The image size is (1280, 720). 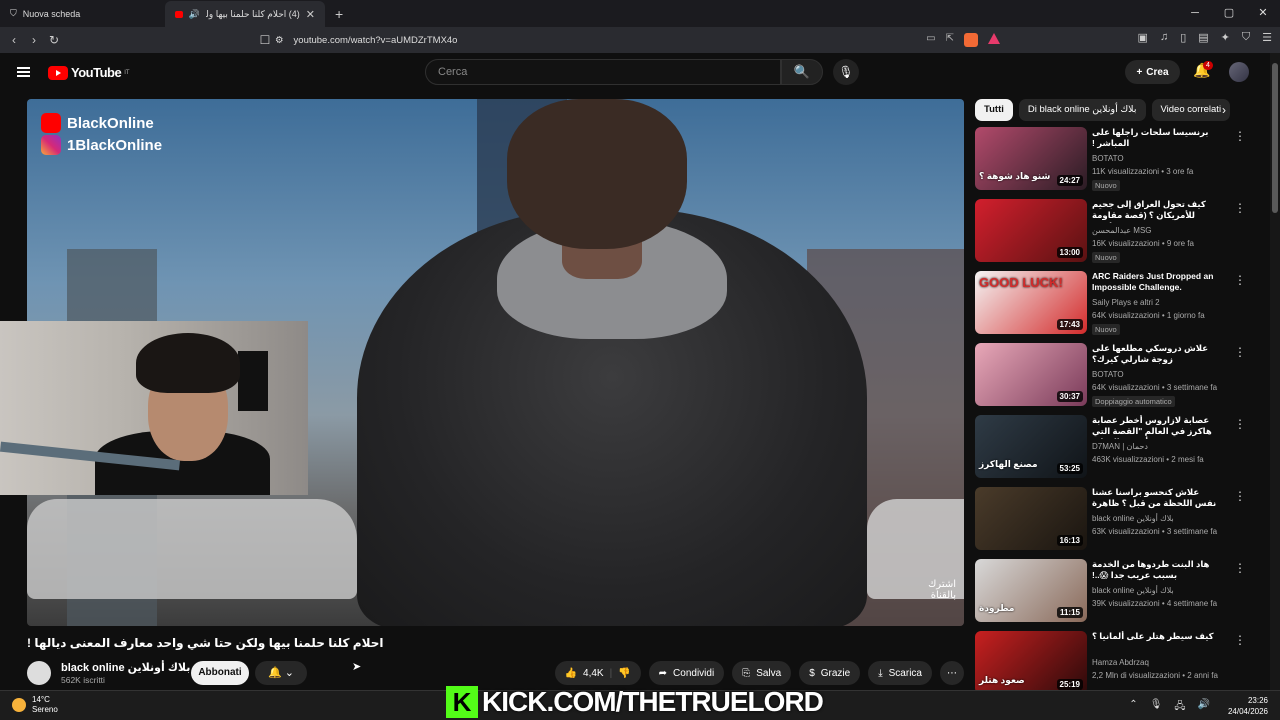 What do you see at coordinates (339, 14) in the screenshot?
I see `new-tab-button: +` at bounding box center [339, 14].